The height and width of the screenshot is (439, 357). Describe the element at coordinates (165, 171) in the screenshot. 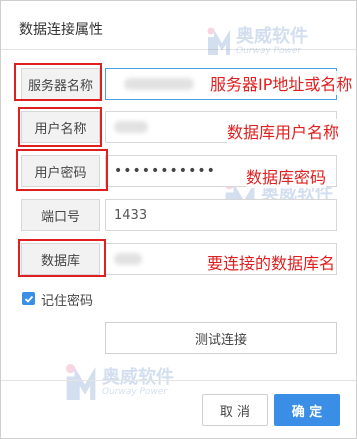

I see `password-value: •••••••••••` at that location.